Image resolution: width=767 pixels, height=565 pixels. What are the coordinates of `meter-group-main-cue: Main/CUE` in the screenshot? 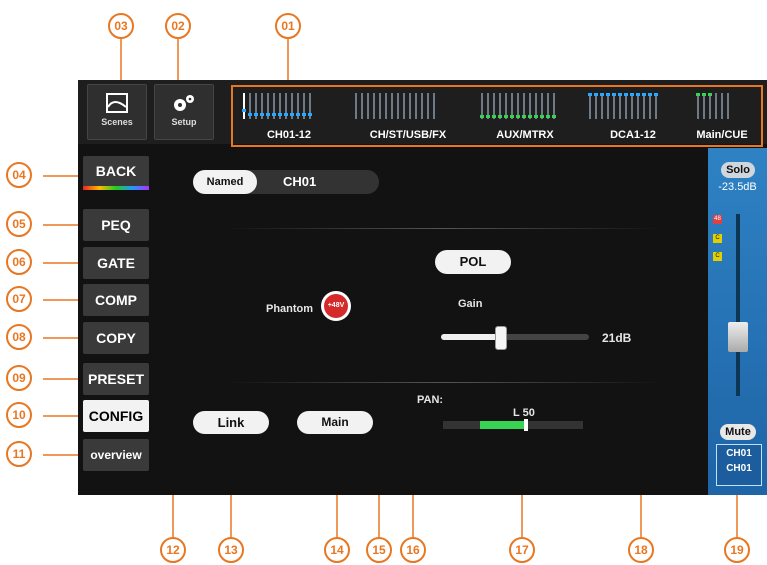 It's located at (722, 116).